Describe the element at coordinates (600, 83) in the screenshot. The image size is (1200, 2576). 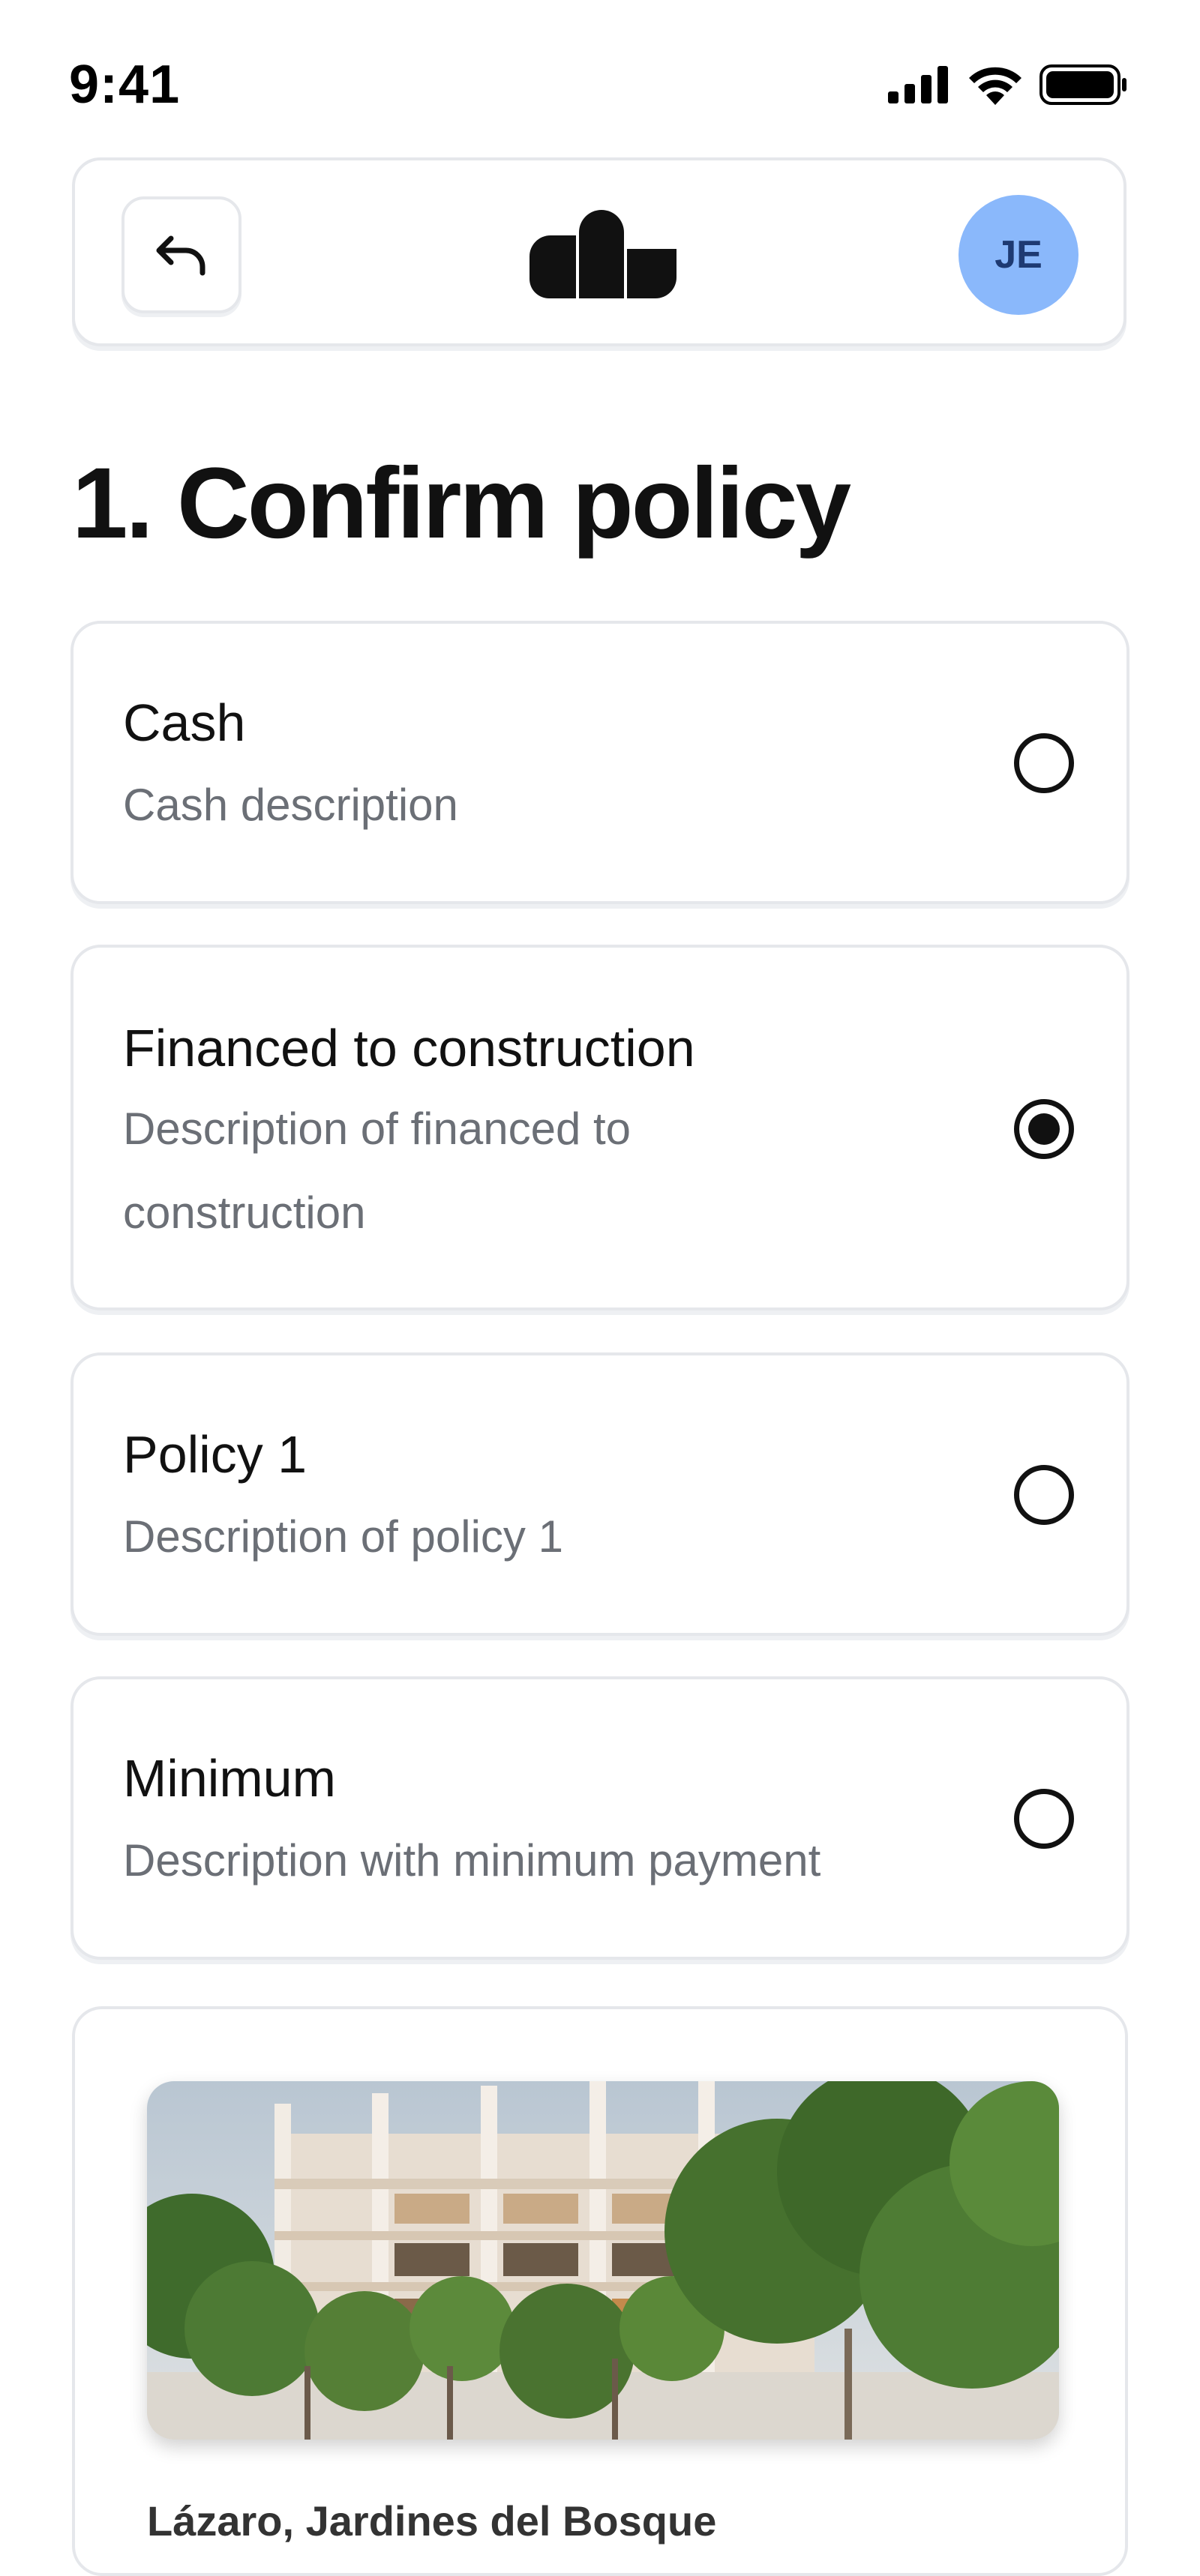
I see `status-bar: 9:41` at that location.